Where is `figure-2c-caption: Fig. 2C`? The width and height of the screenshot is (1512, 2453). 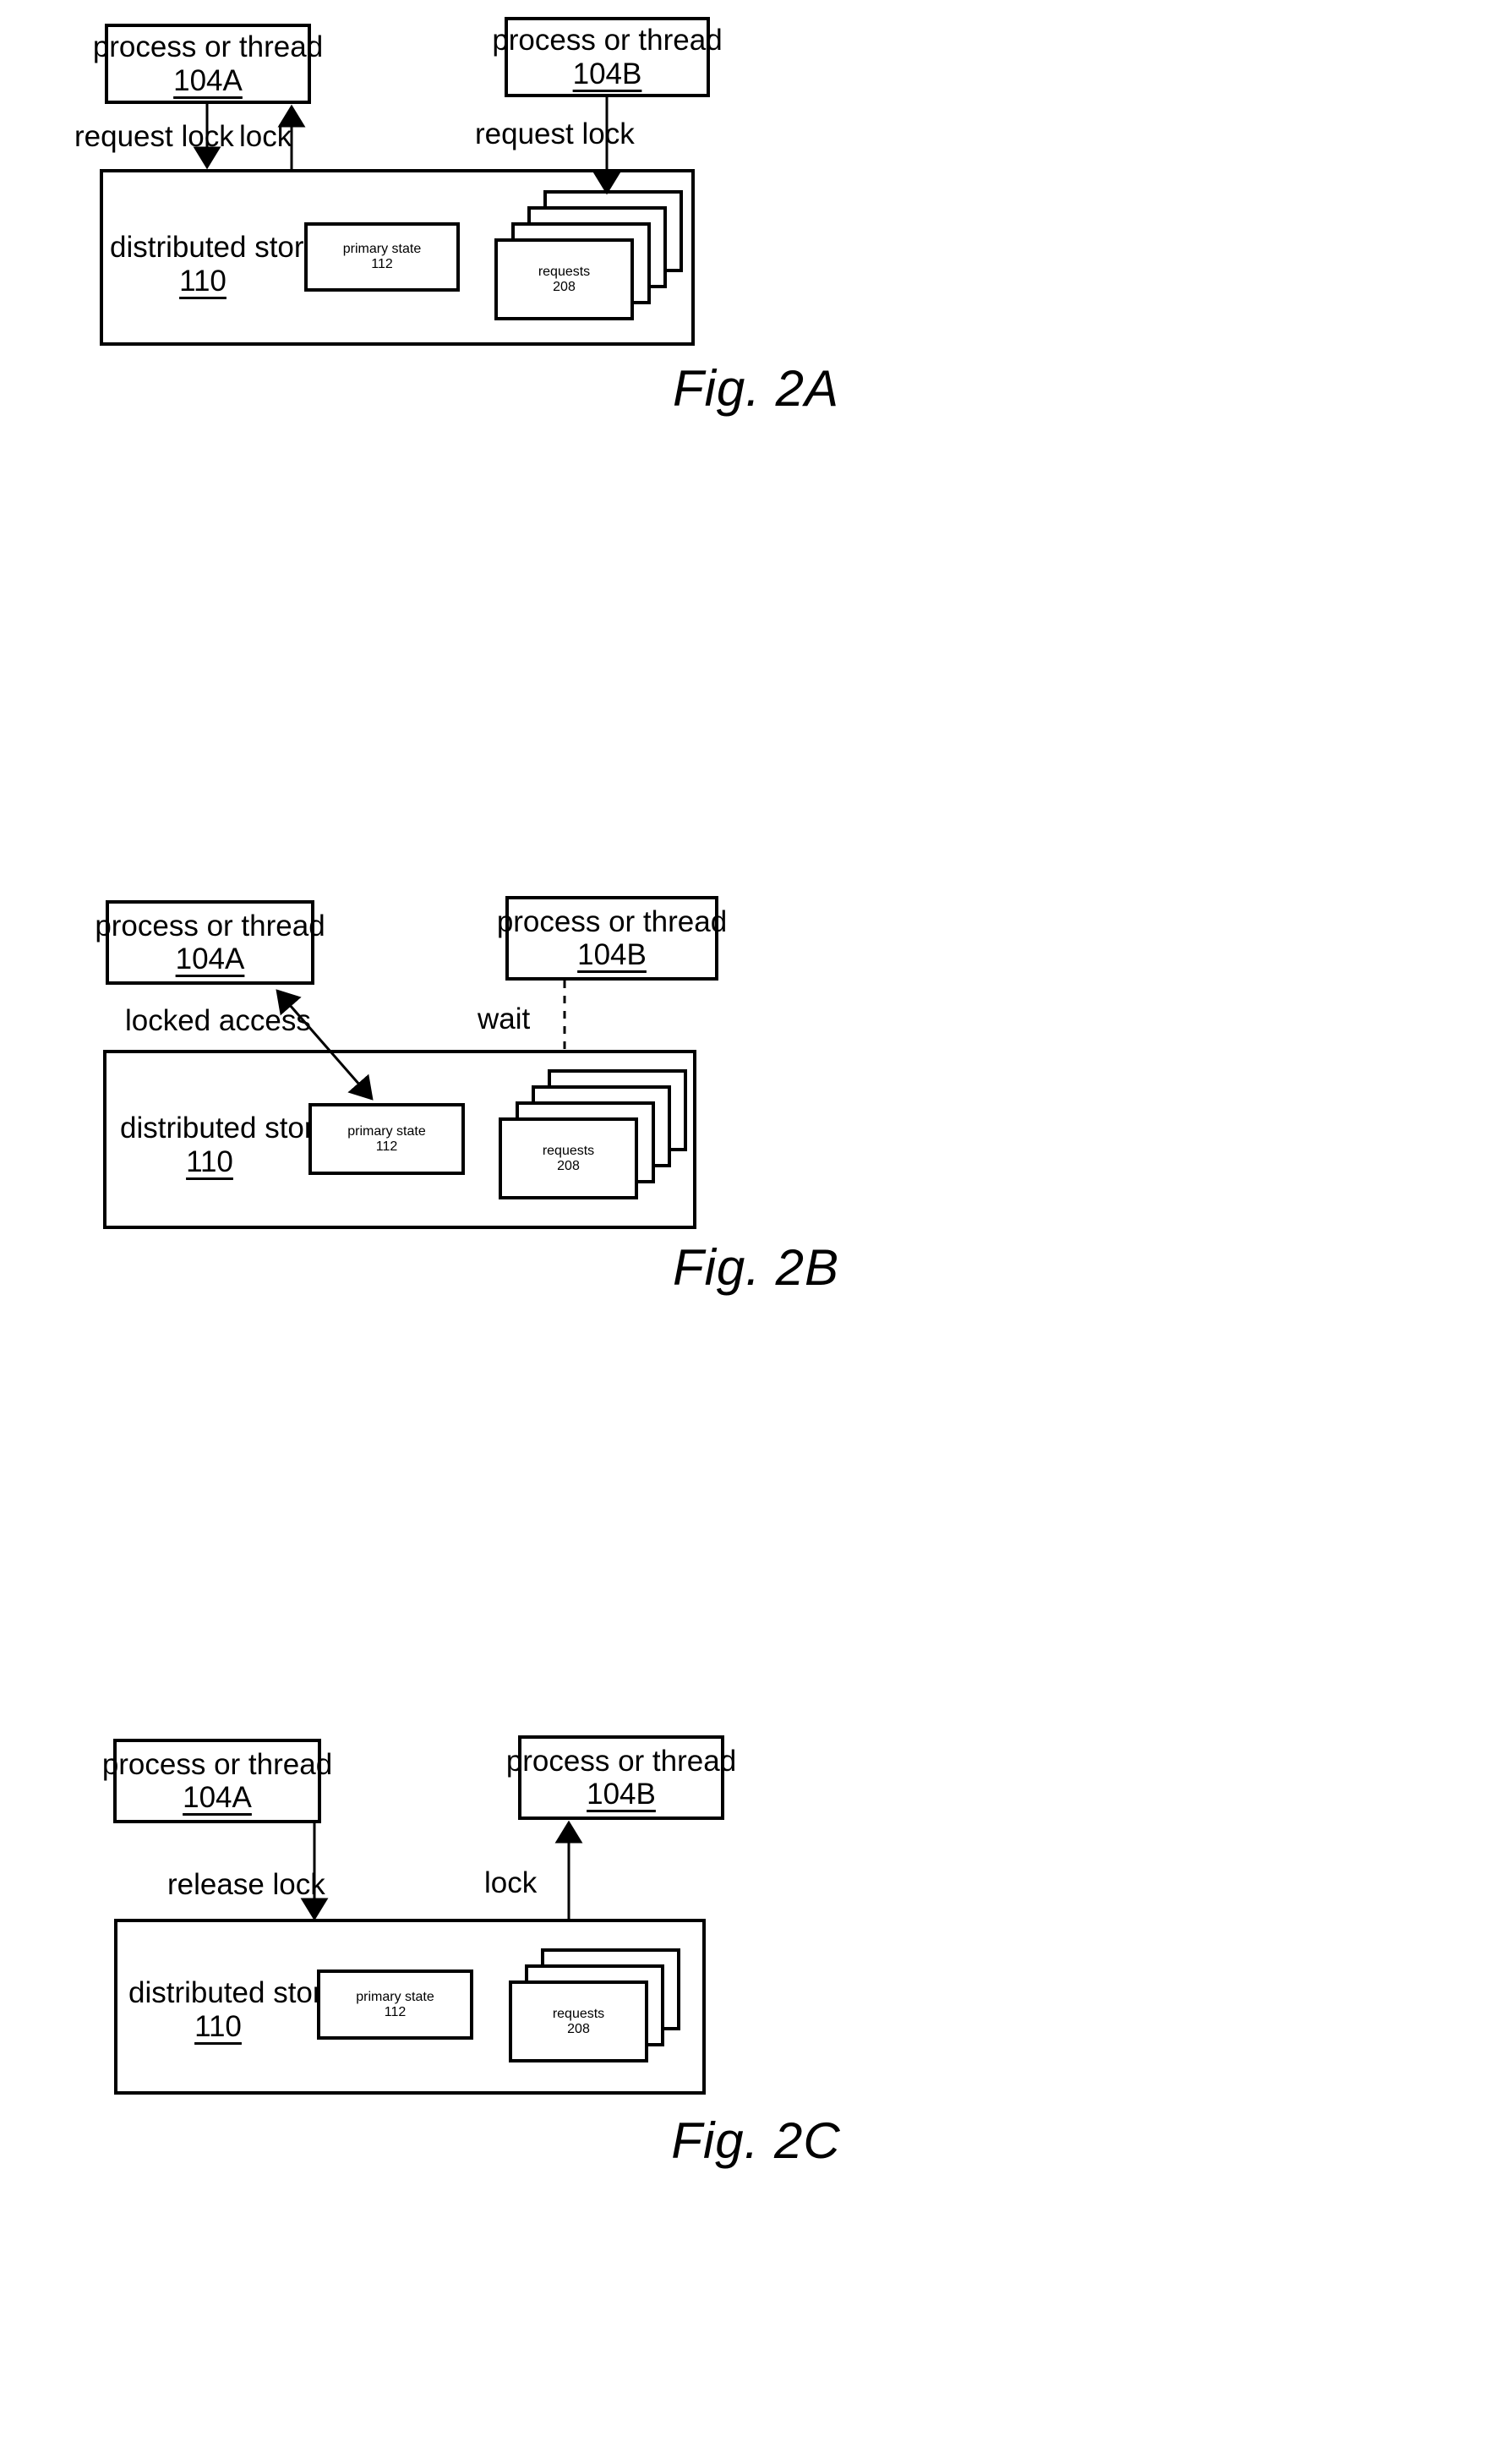
figure-2c-caption: Fig. 2C is located at coordinates (756, 2140).